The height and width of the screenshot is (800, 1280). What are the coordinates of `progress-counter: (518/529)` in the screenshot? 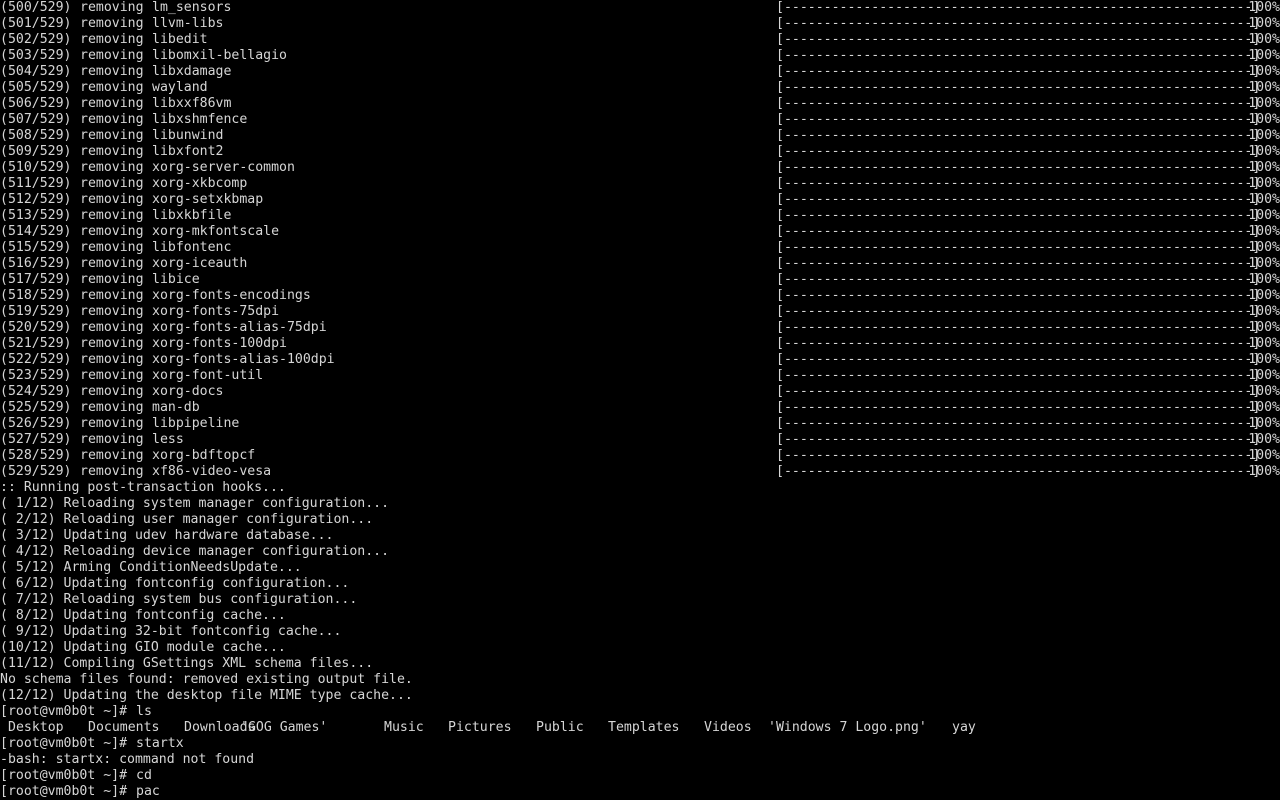 It's located at (36, 295).